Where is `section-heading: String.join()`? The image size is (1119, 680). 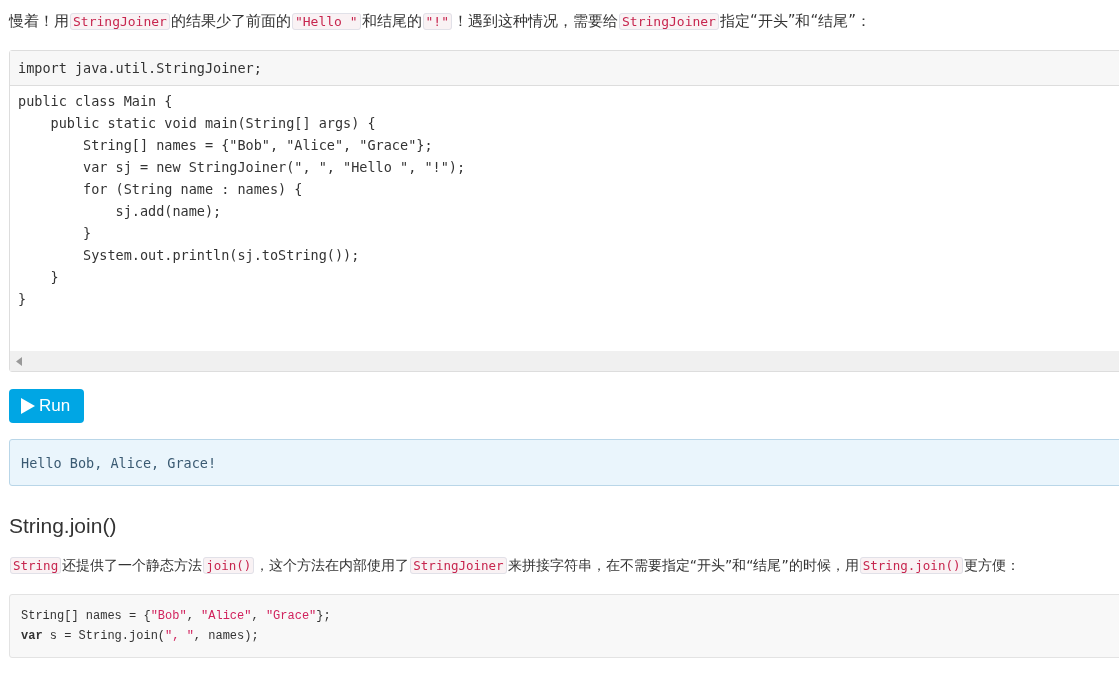 section-heading: String.join() is located at coordinates (63, 526).